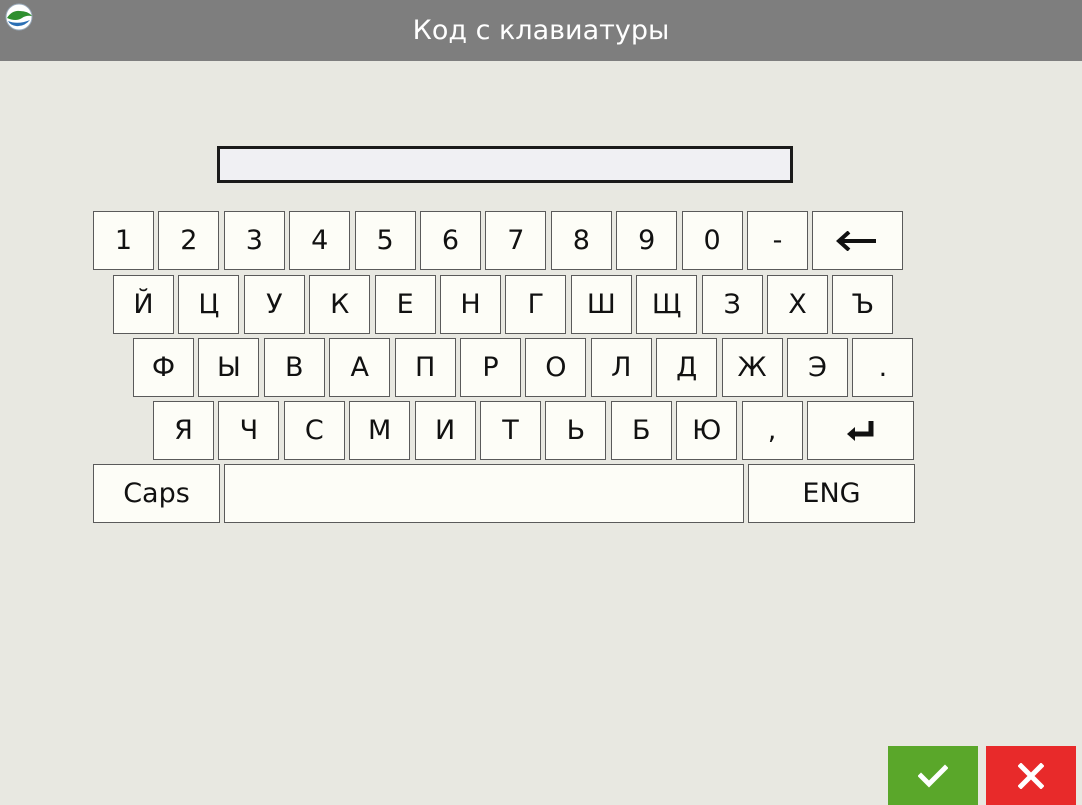 The image size is (1082, 805). I want to click on key-label: В, so click(294, 367).